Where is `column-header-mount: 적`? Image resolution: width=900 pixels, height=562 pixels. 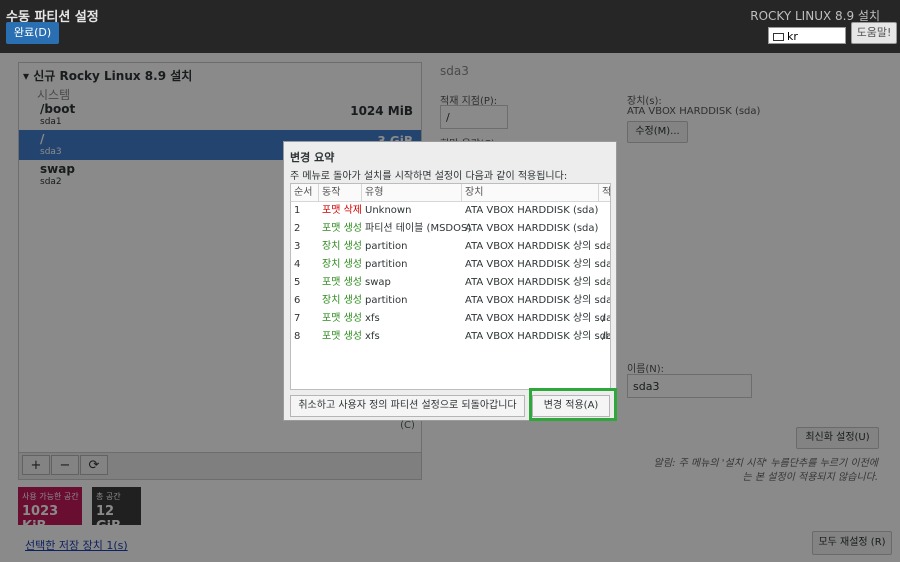 column-header-mount: 적 is located at coordinates (604, 193).